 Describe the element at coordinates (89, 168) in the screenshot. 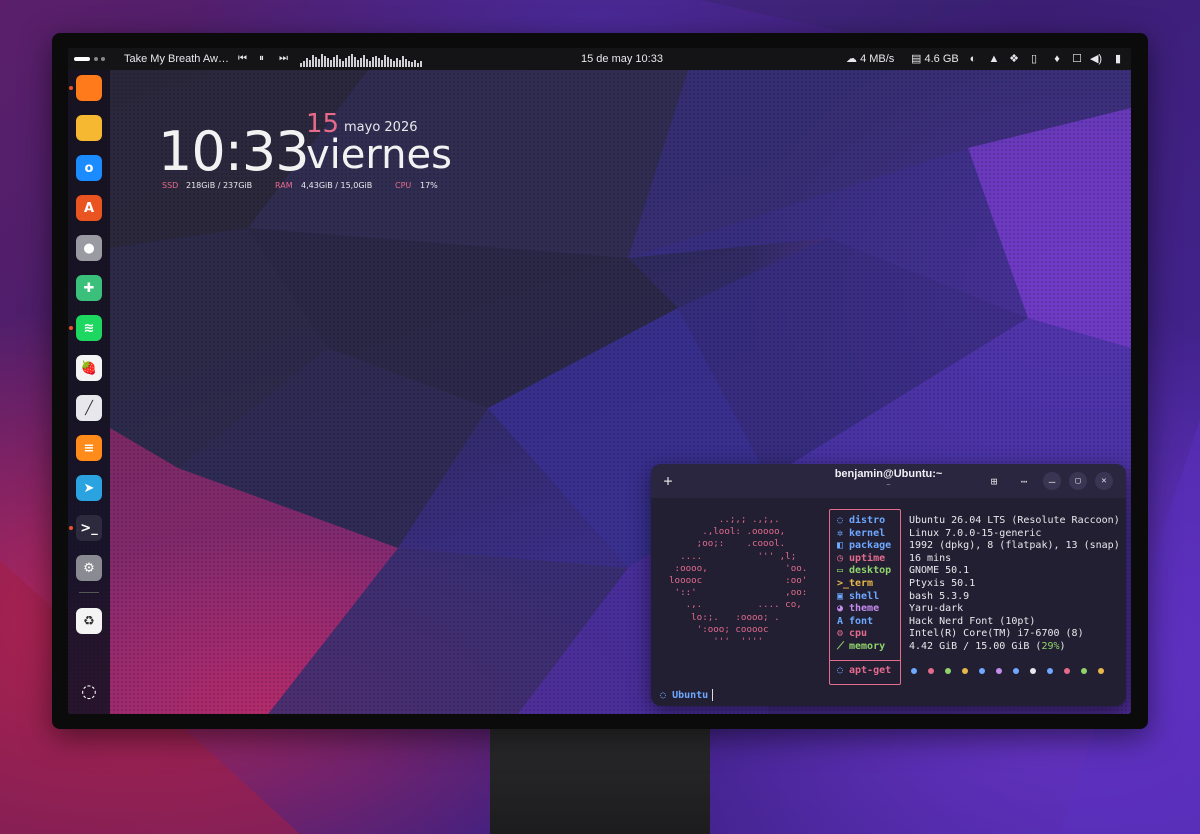

I see `dock-outlook-icon: o` at that location.